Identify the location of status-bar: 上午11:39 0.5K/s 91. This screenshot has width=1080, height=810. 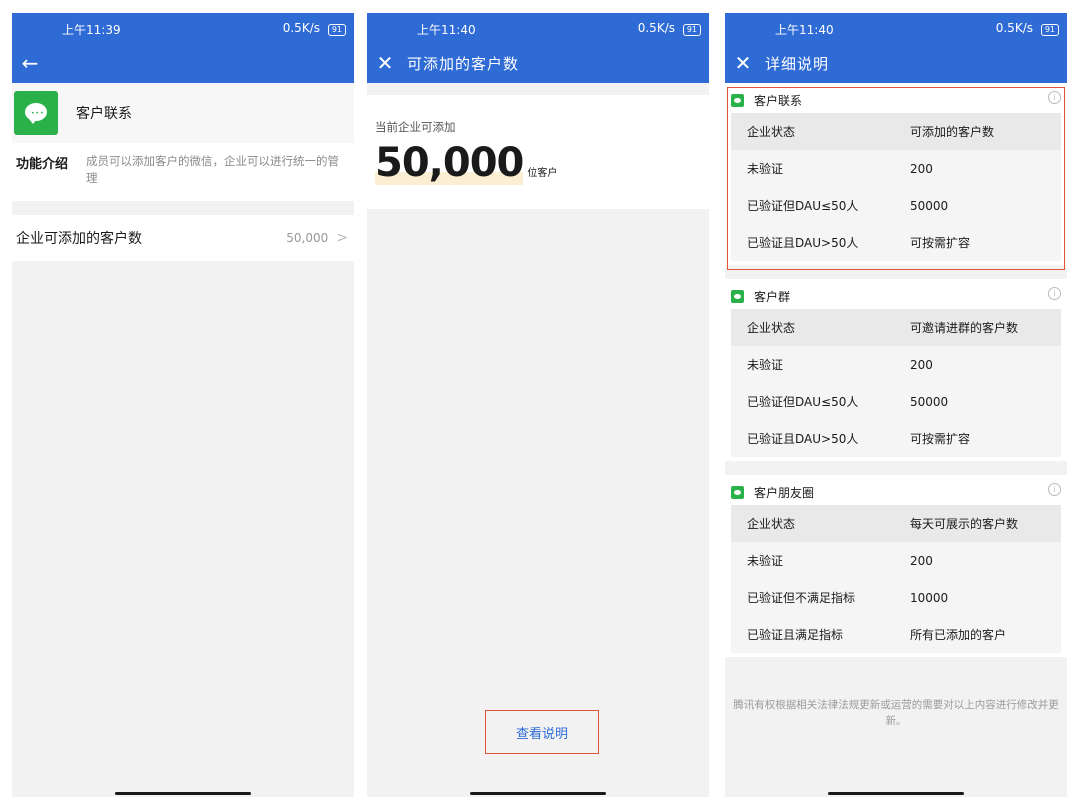
(183, 28).